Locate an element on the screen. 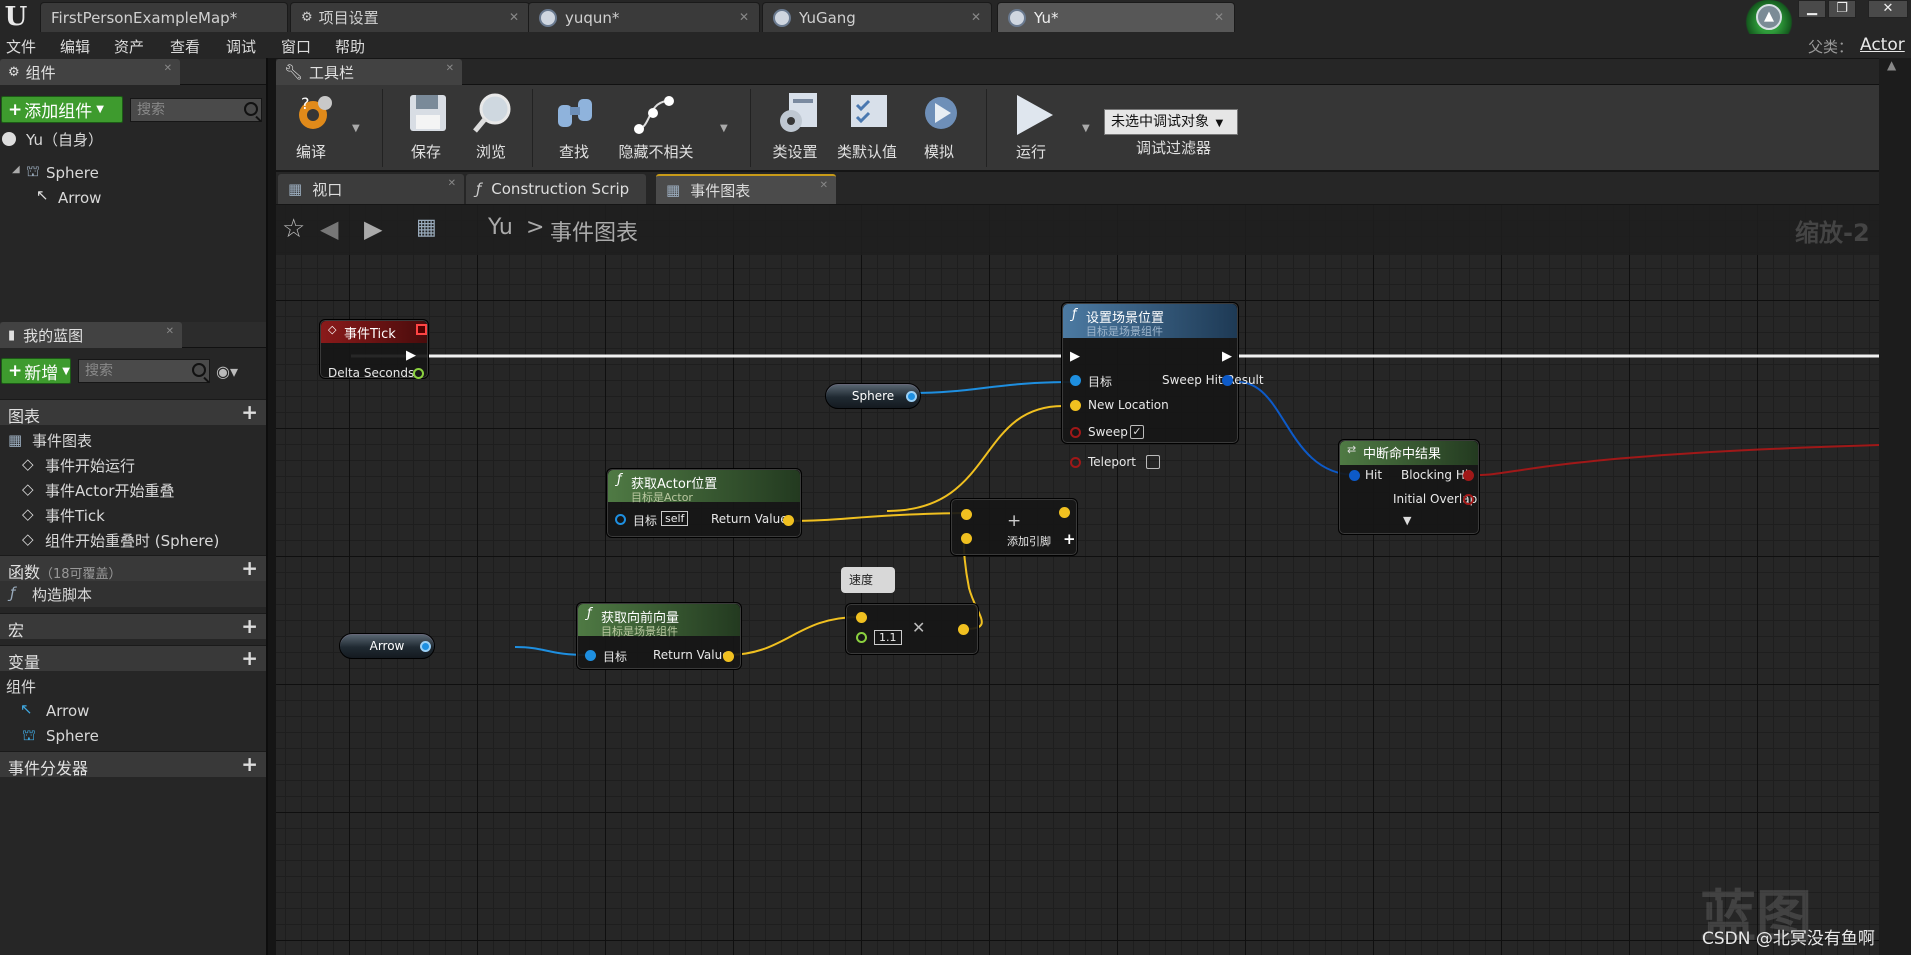 This screenshot has height=955, width=1911. menu-file: 文件 is located at coordinates (21, 46).